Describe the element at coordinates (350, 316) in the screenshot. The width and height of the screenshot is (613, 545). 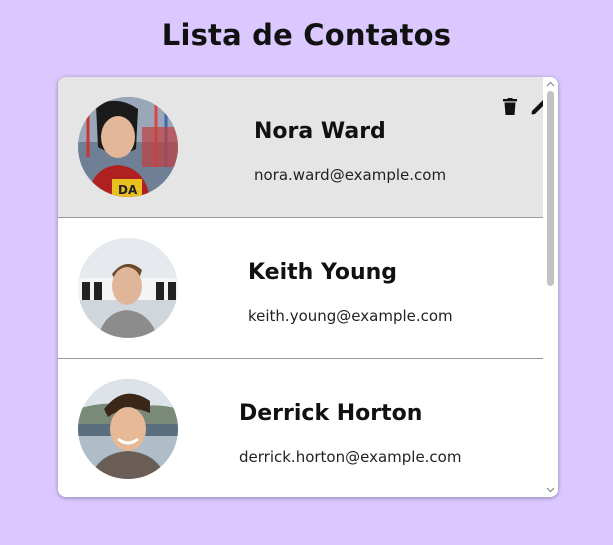
I see `contact-email: keith.young@example.com` at that location.